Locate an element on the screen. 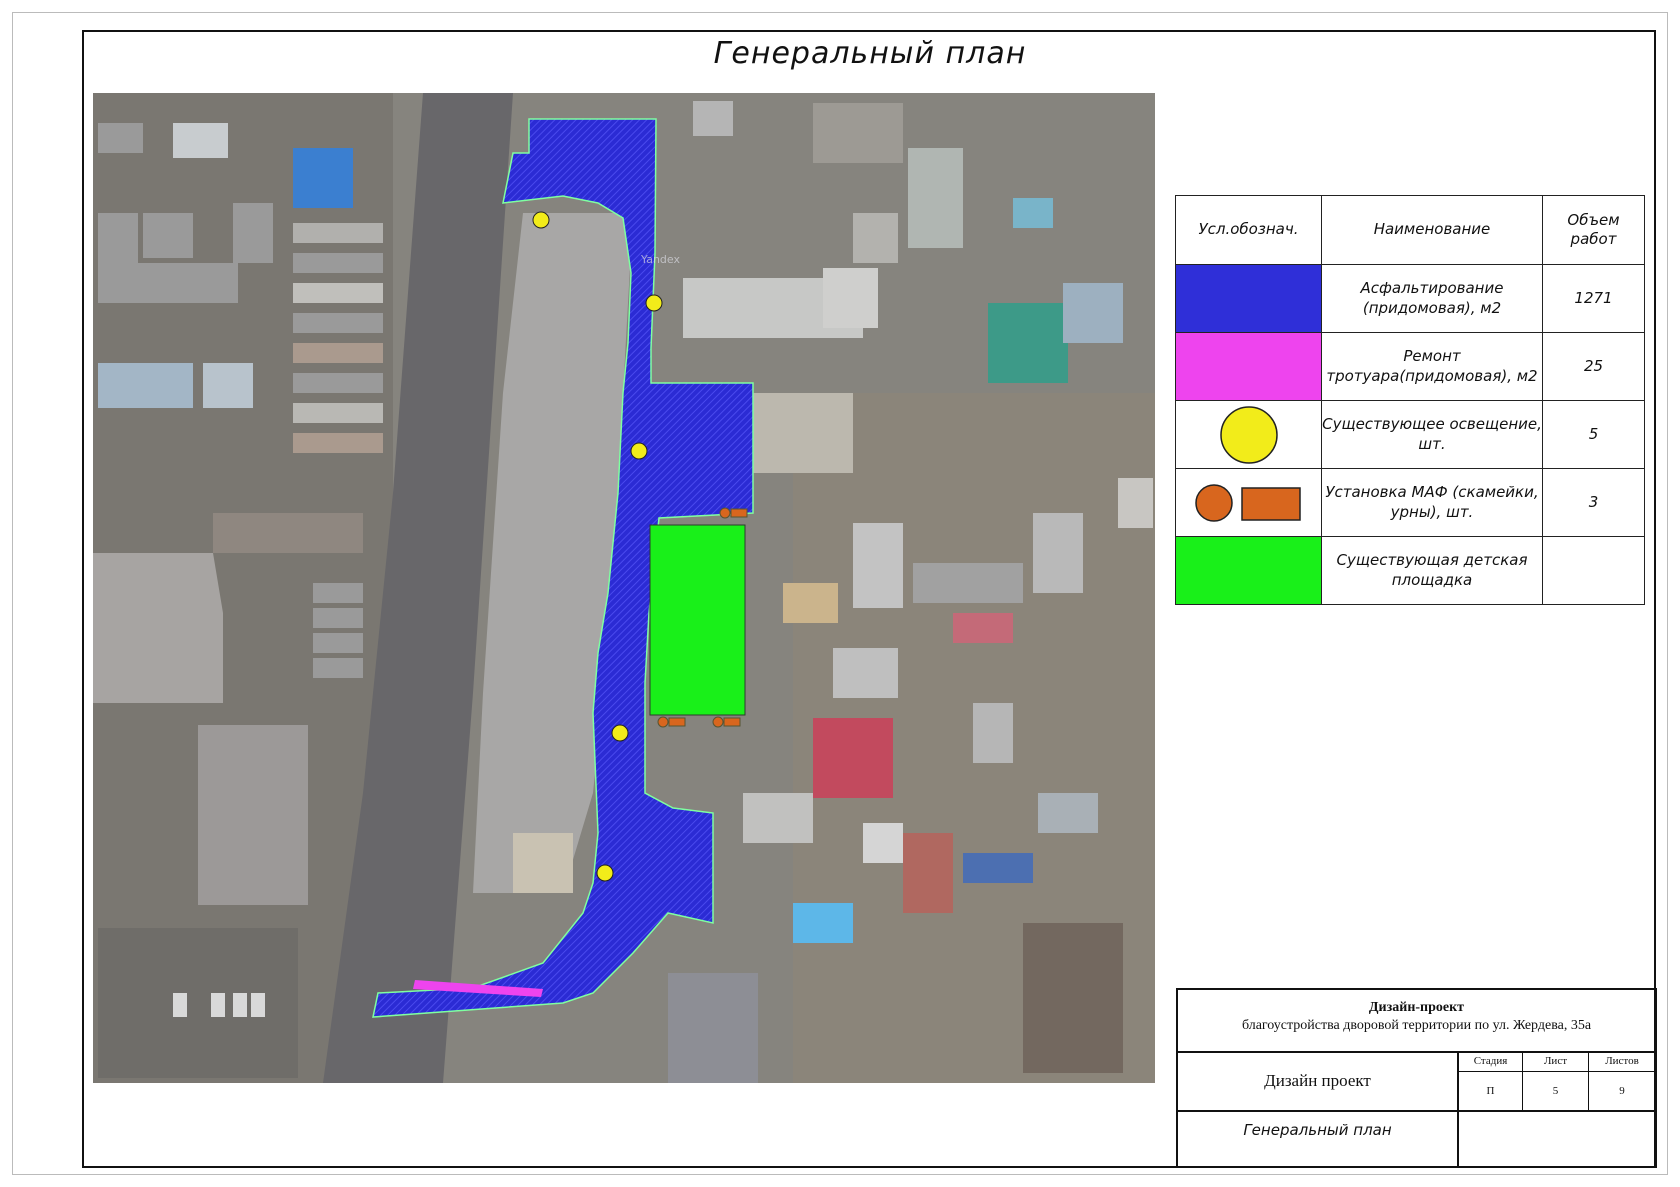 Image resolution: width=1680 pixels, height=1187 pixels. map-watermark: Yandex is located at coordinates (660, 259).